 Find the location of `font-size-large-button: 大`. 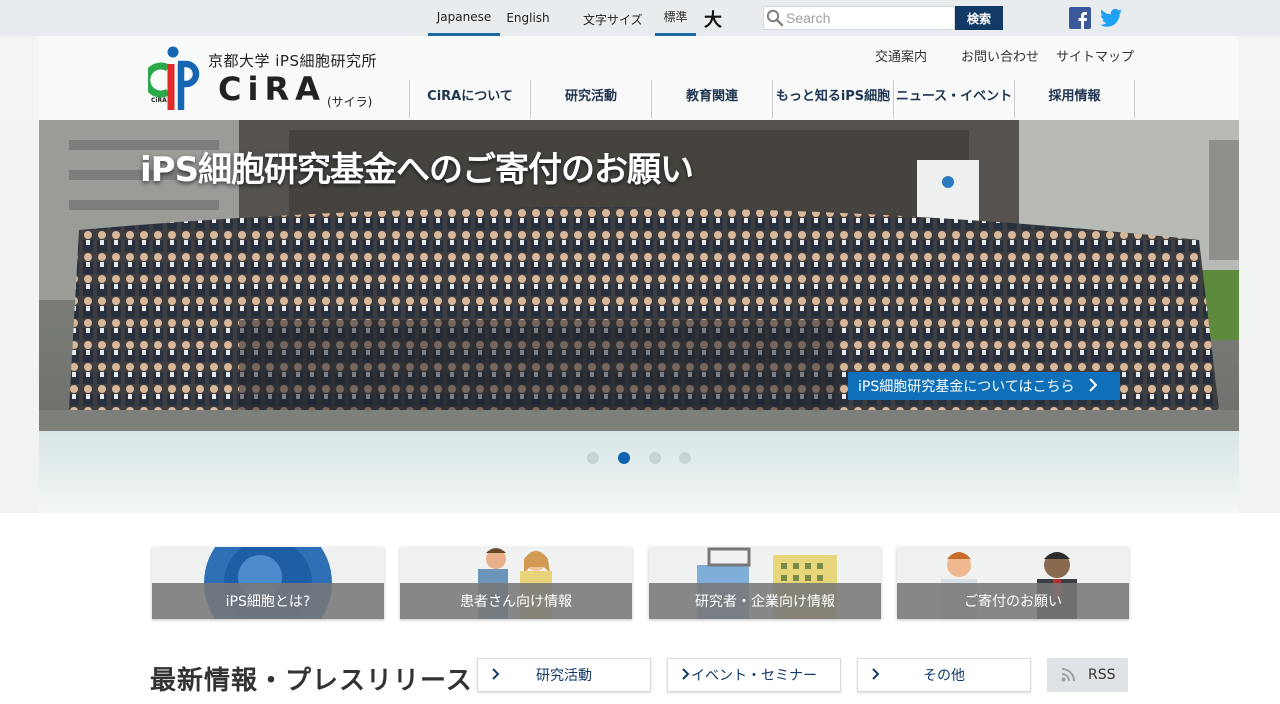

font-size-large-button: 大 is located at coordinates (713, 19).